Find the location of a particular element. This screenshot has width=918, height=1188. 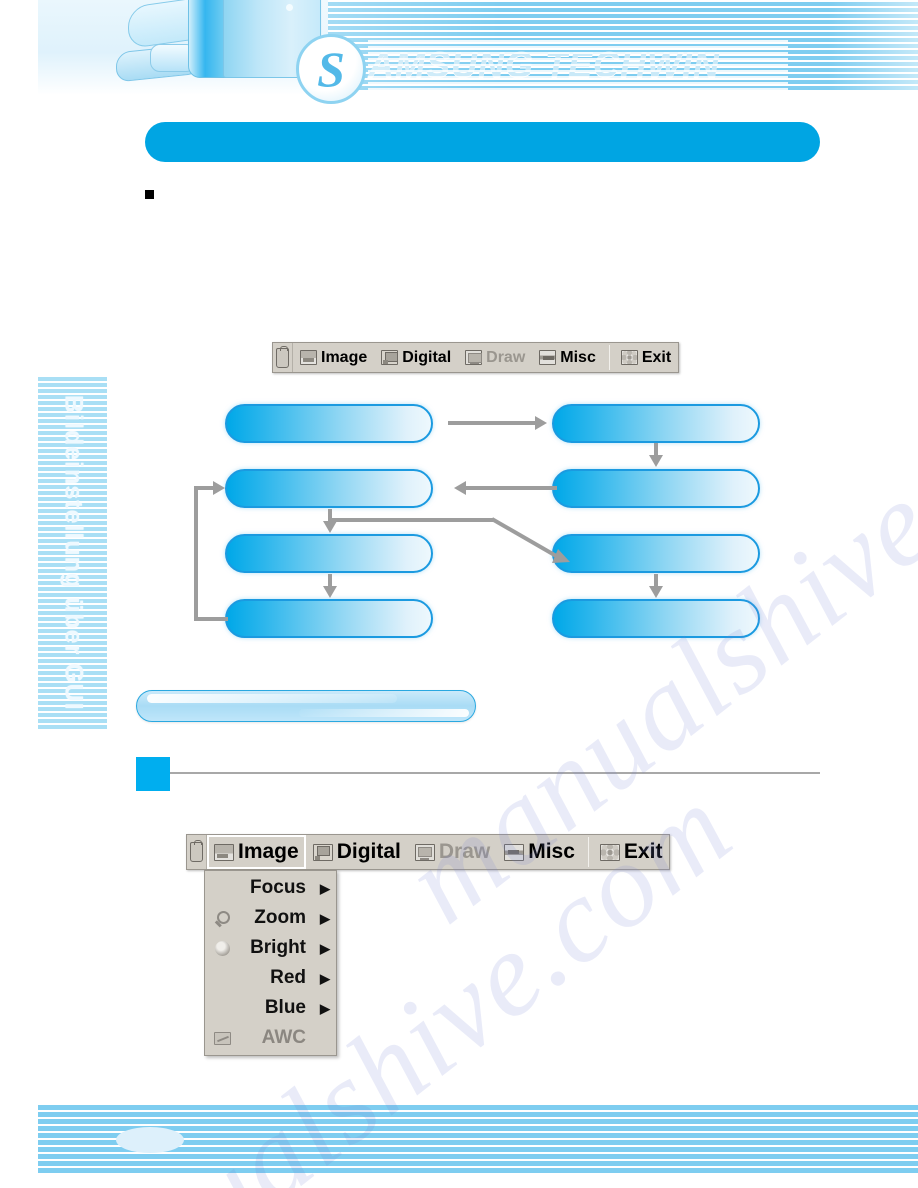

flow-box-r2 is located at coordinates (656, 488).